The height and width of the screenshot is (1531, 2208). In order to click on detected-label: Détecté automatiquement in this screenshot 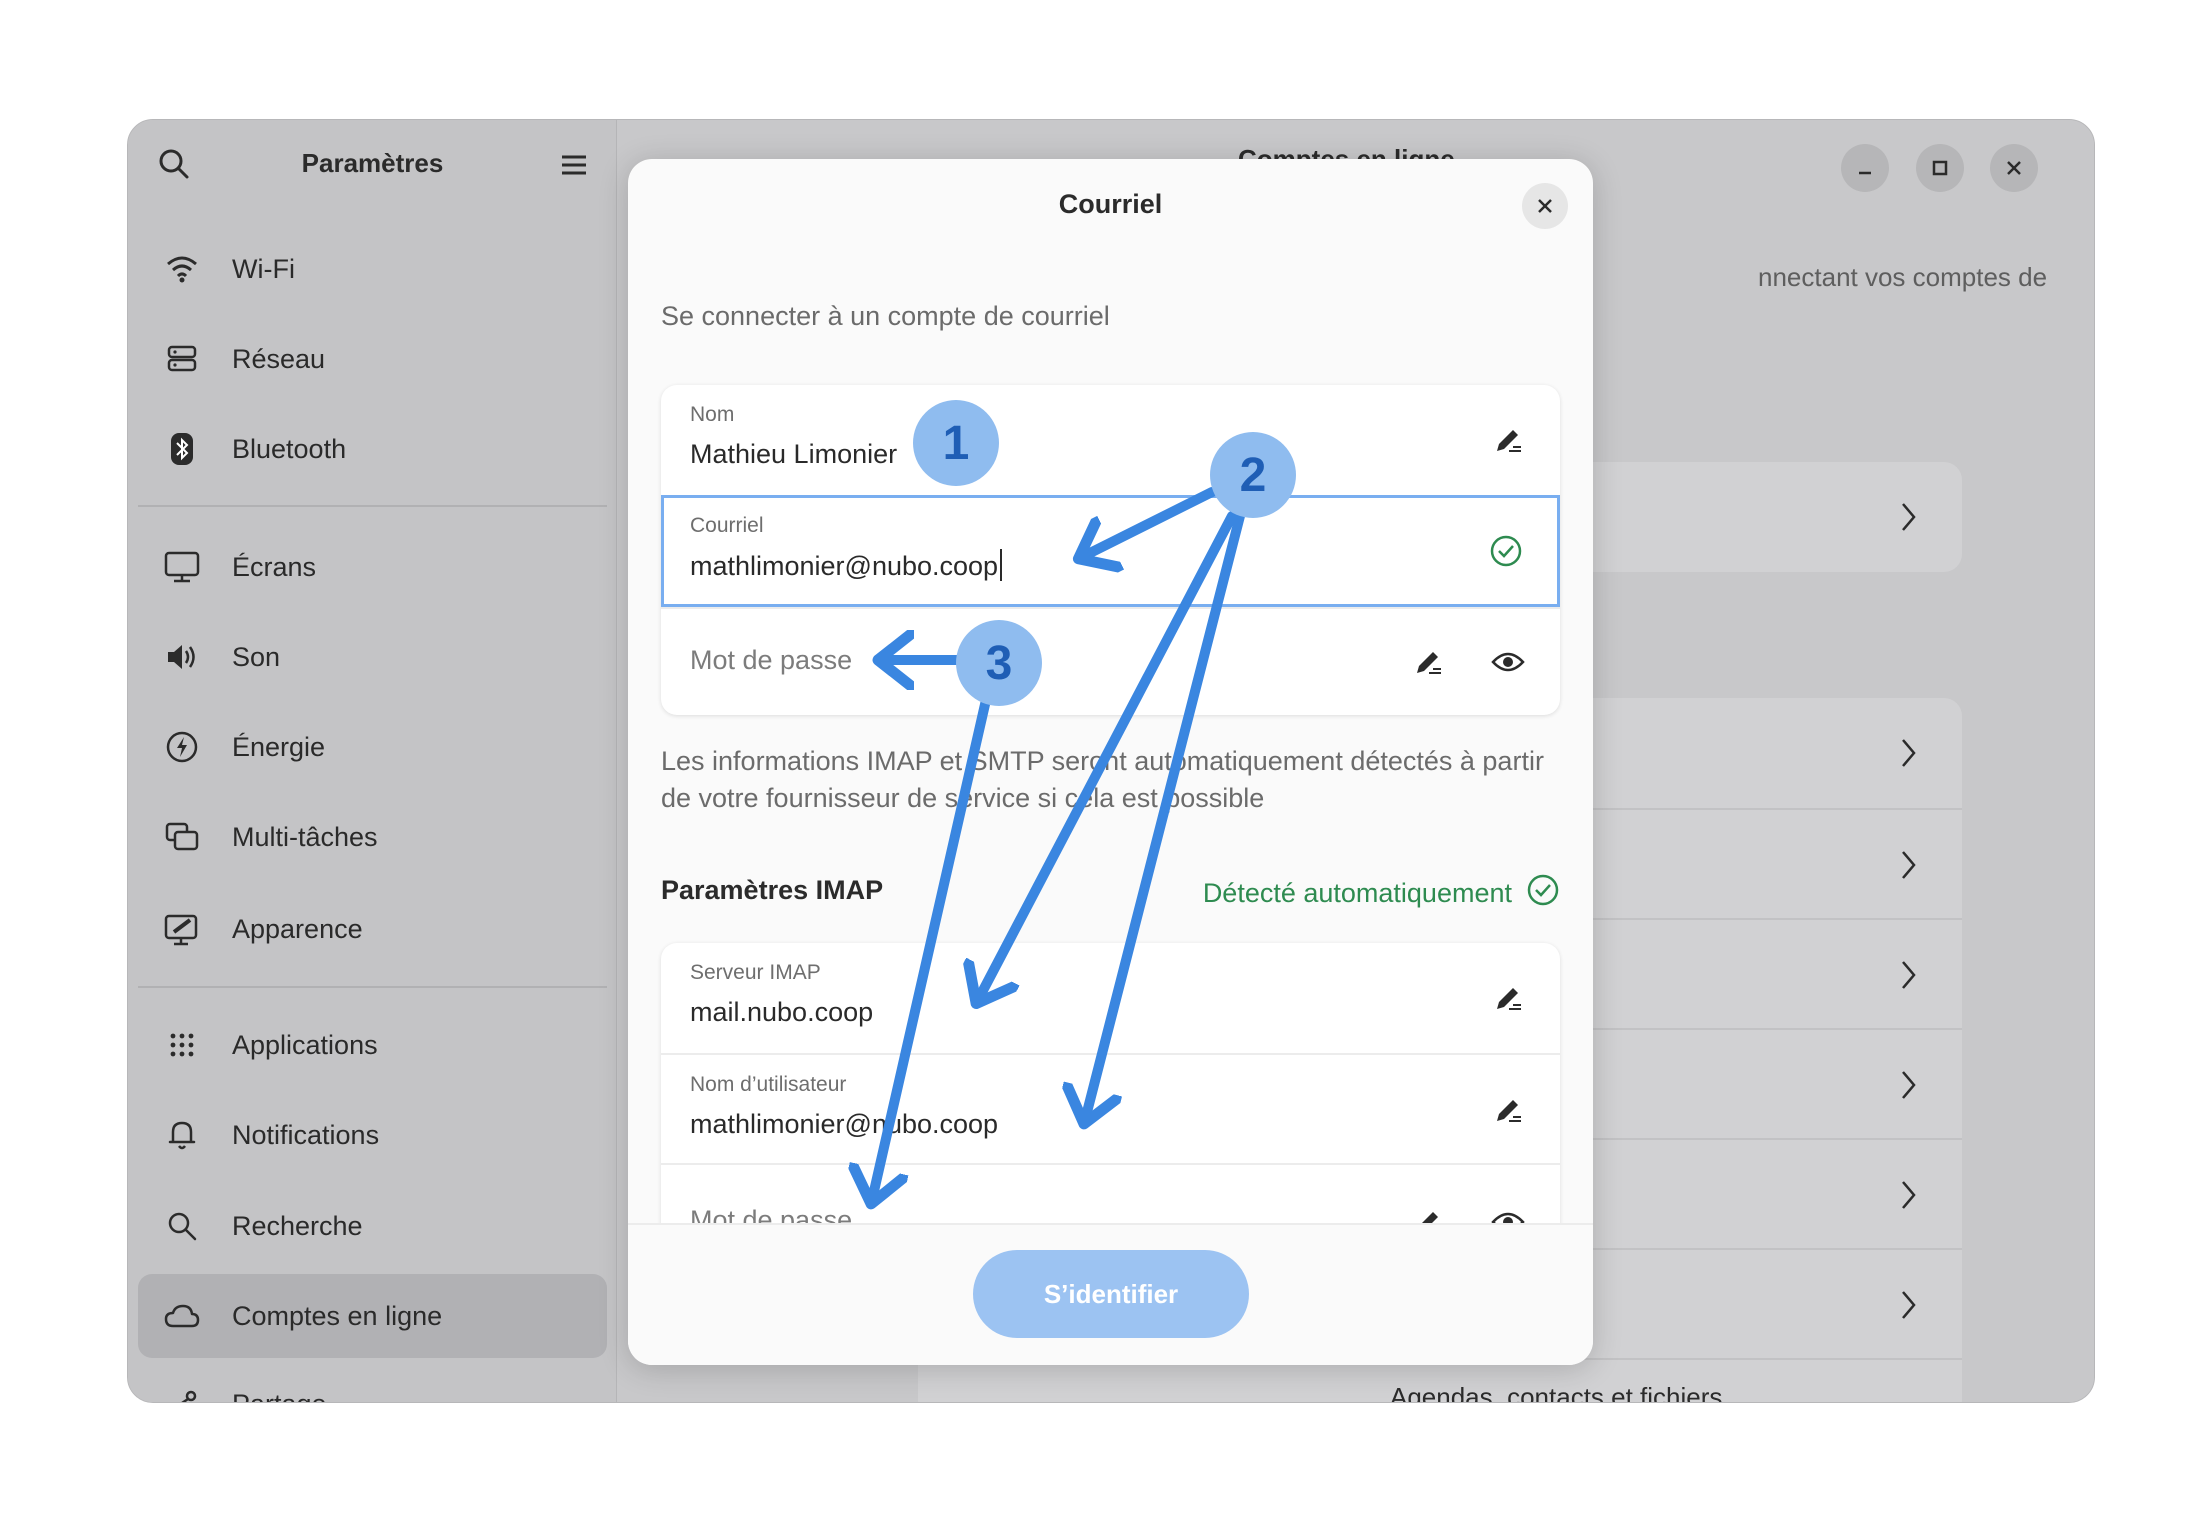, I will do `click(1357, 893)`.